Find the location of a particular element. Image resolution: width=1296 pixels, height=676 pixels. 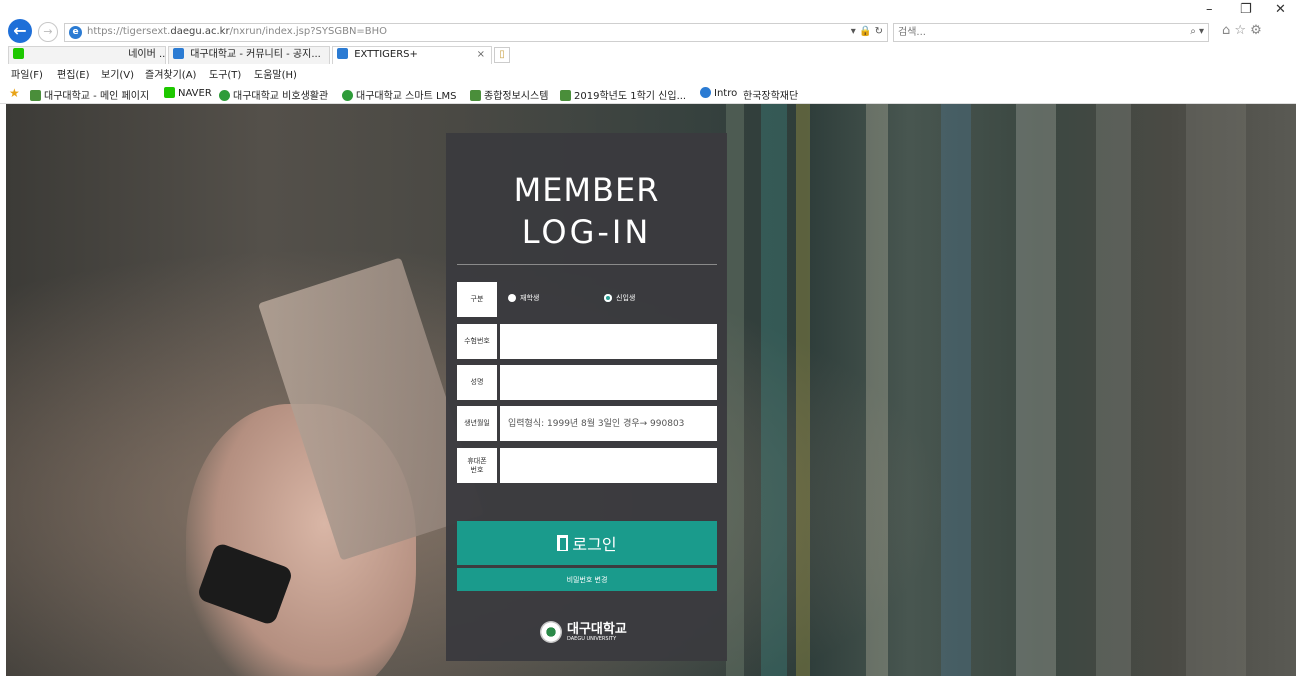

phone-label: 휴대폰 번호 is located at coordinates (477, 465).